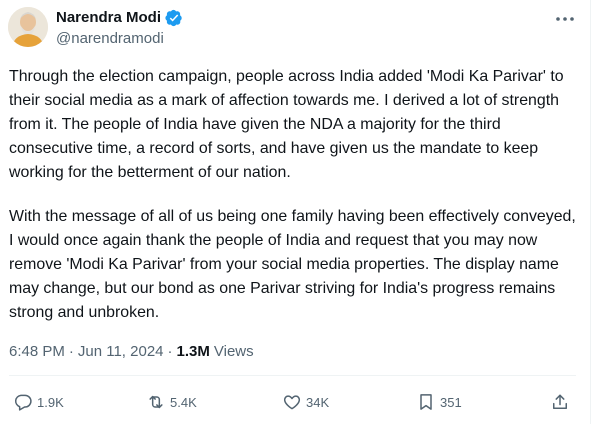 This screenshot has height=424, width=604. I want to click on bookmark-count: 351, so click(451, 402).